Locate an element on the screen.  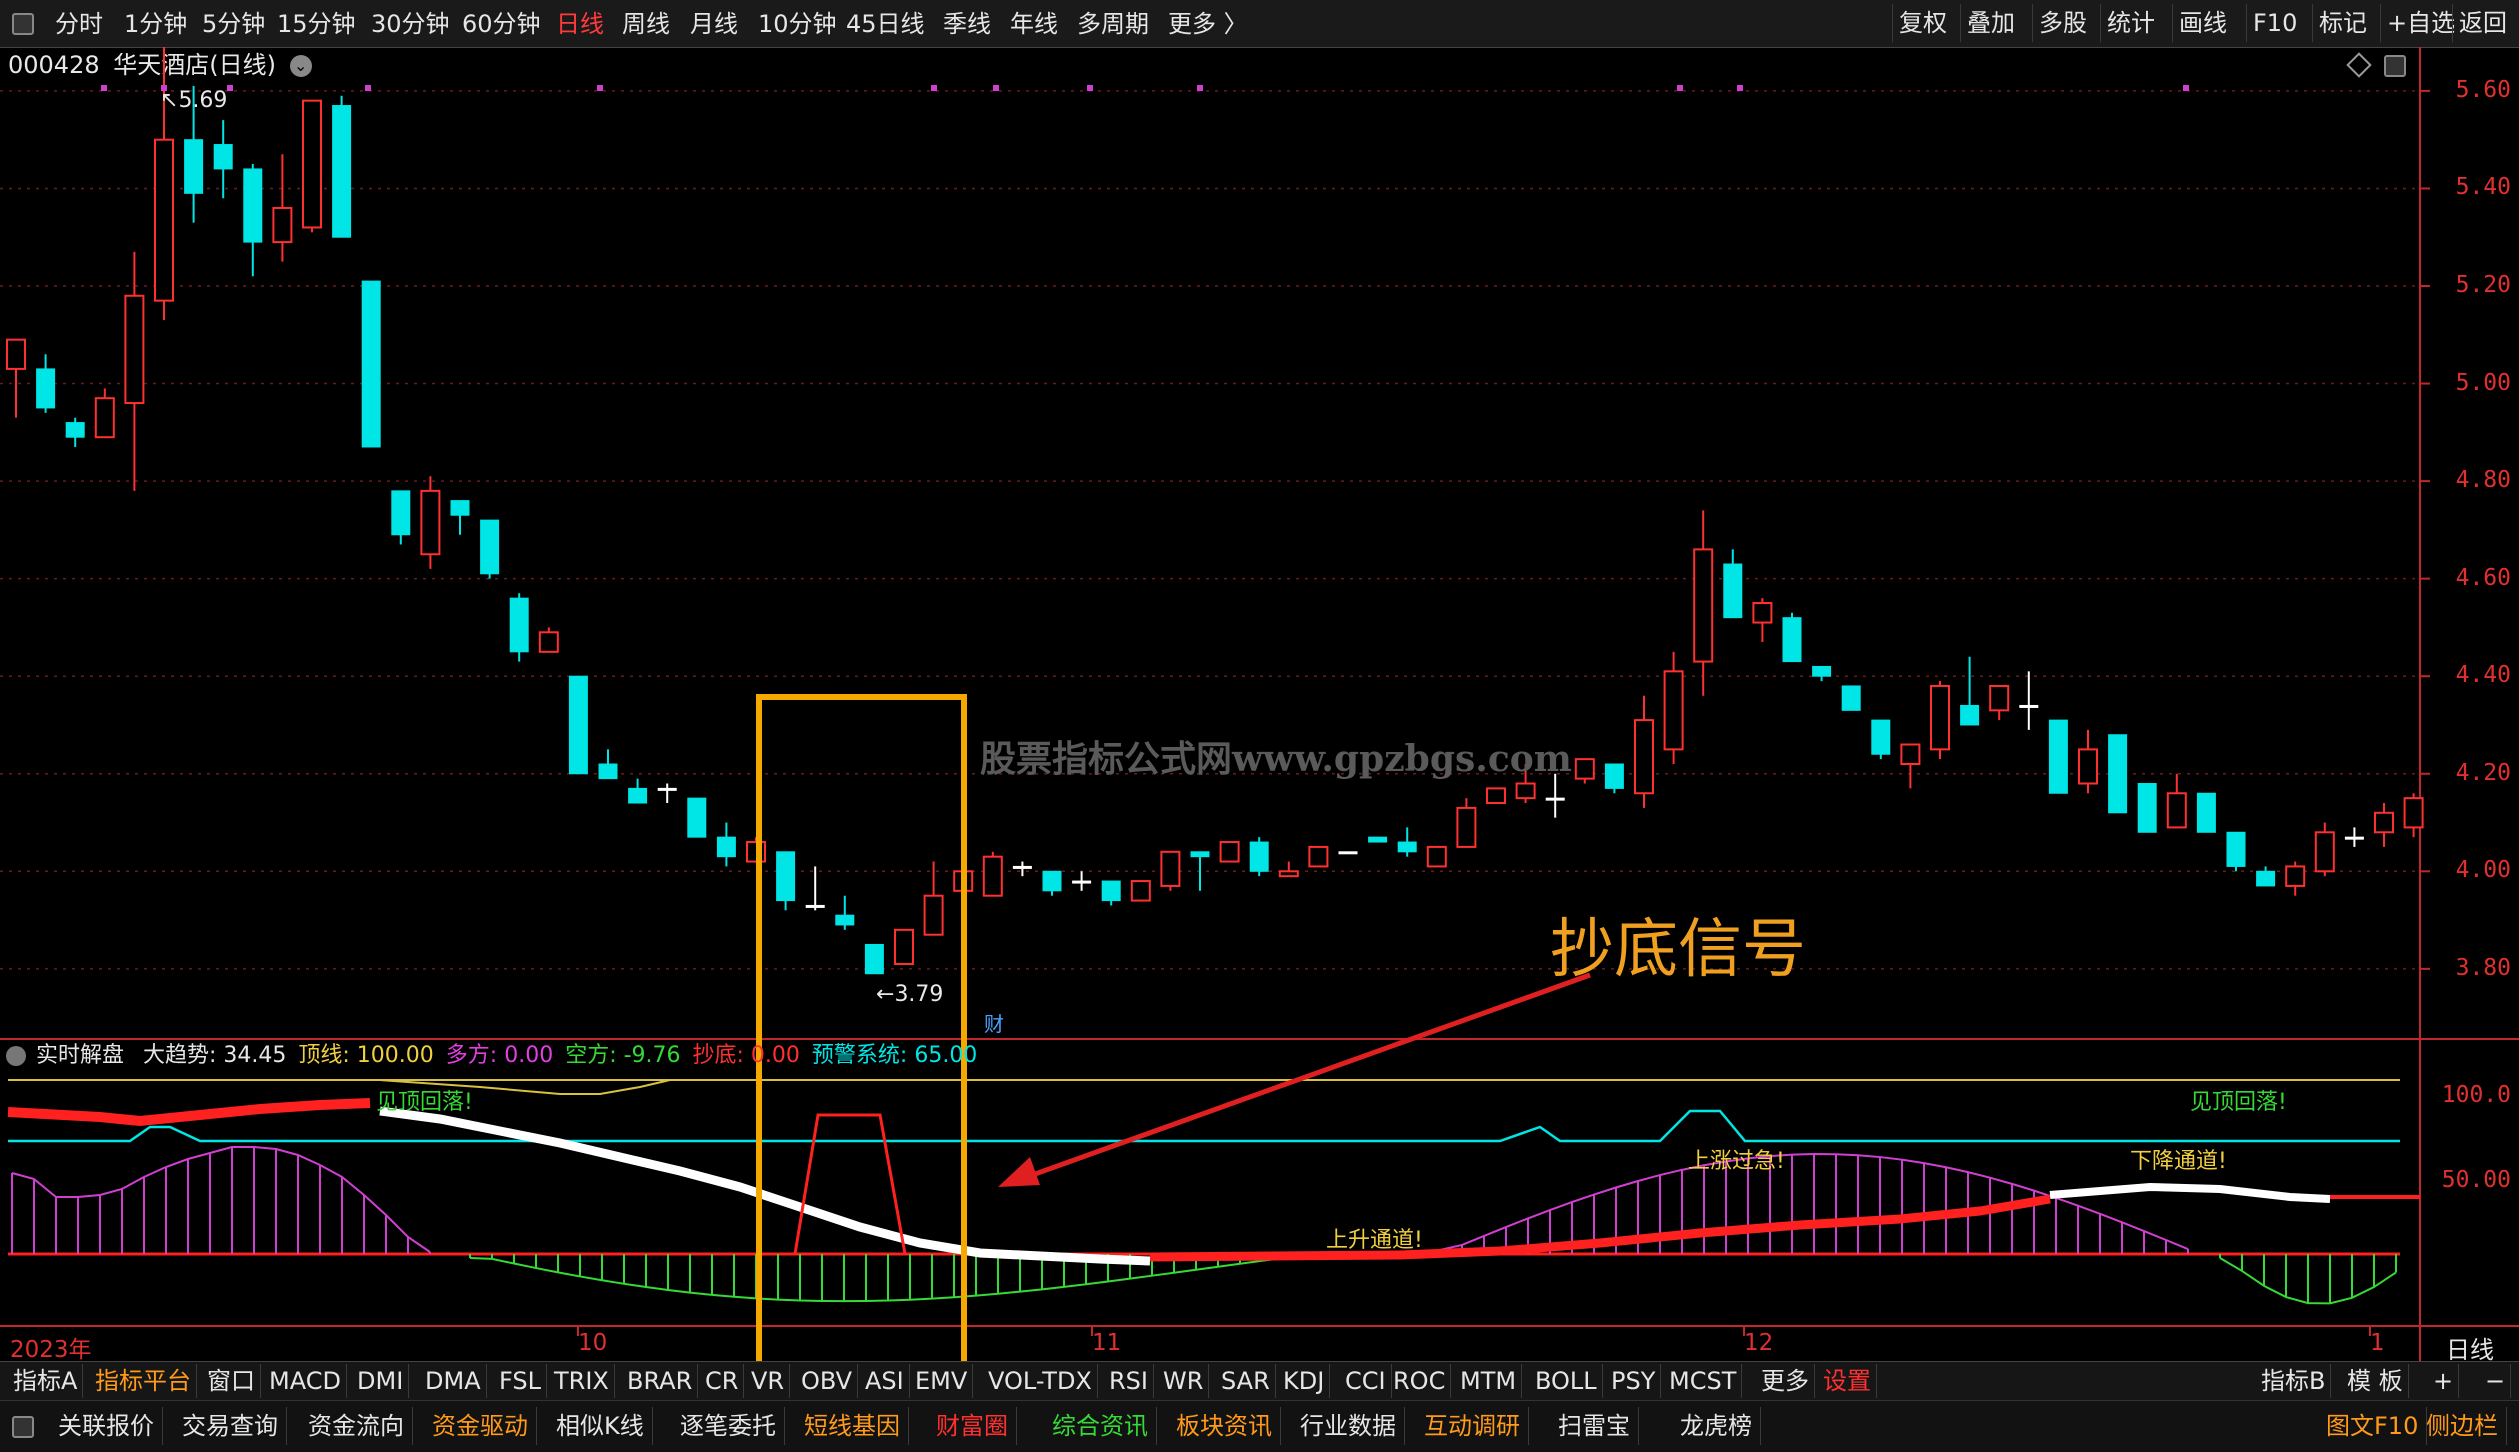
function-tab-7: 财富圈 is located at coordinates (972, 1426).